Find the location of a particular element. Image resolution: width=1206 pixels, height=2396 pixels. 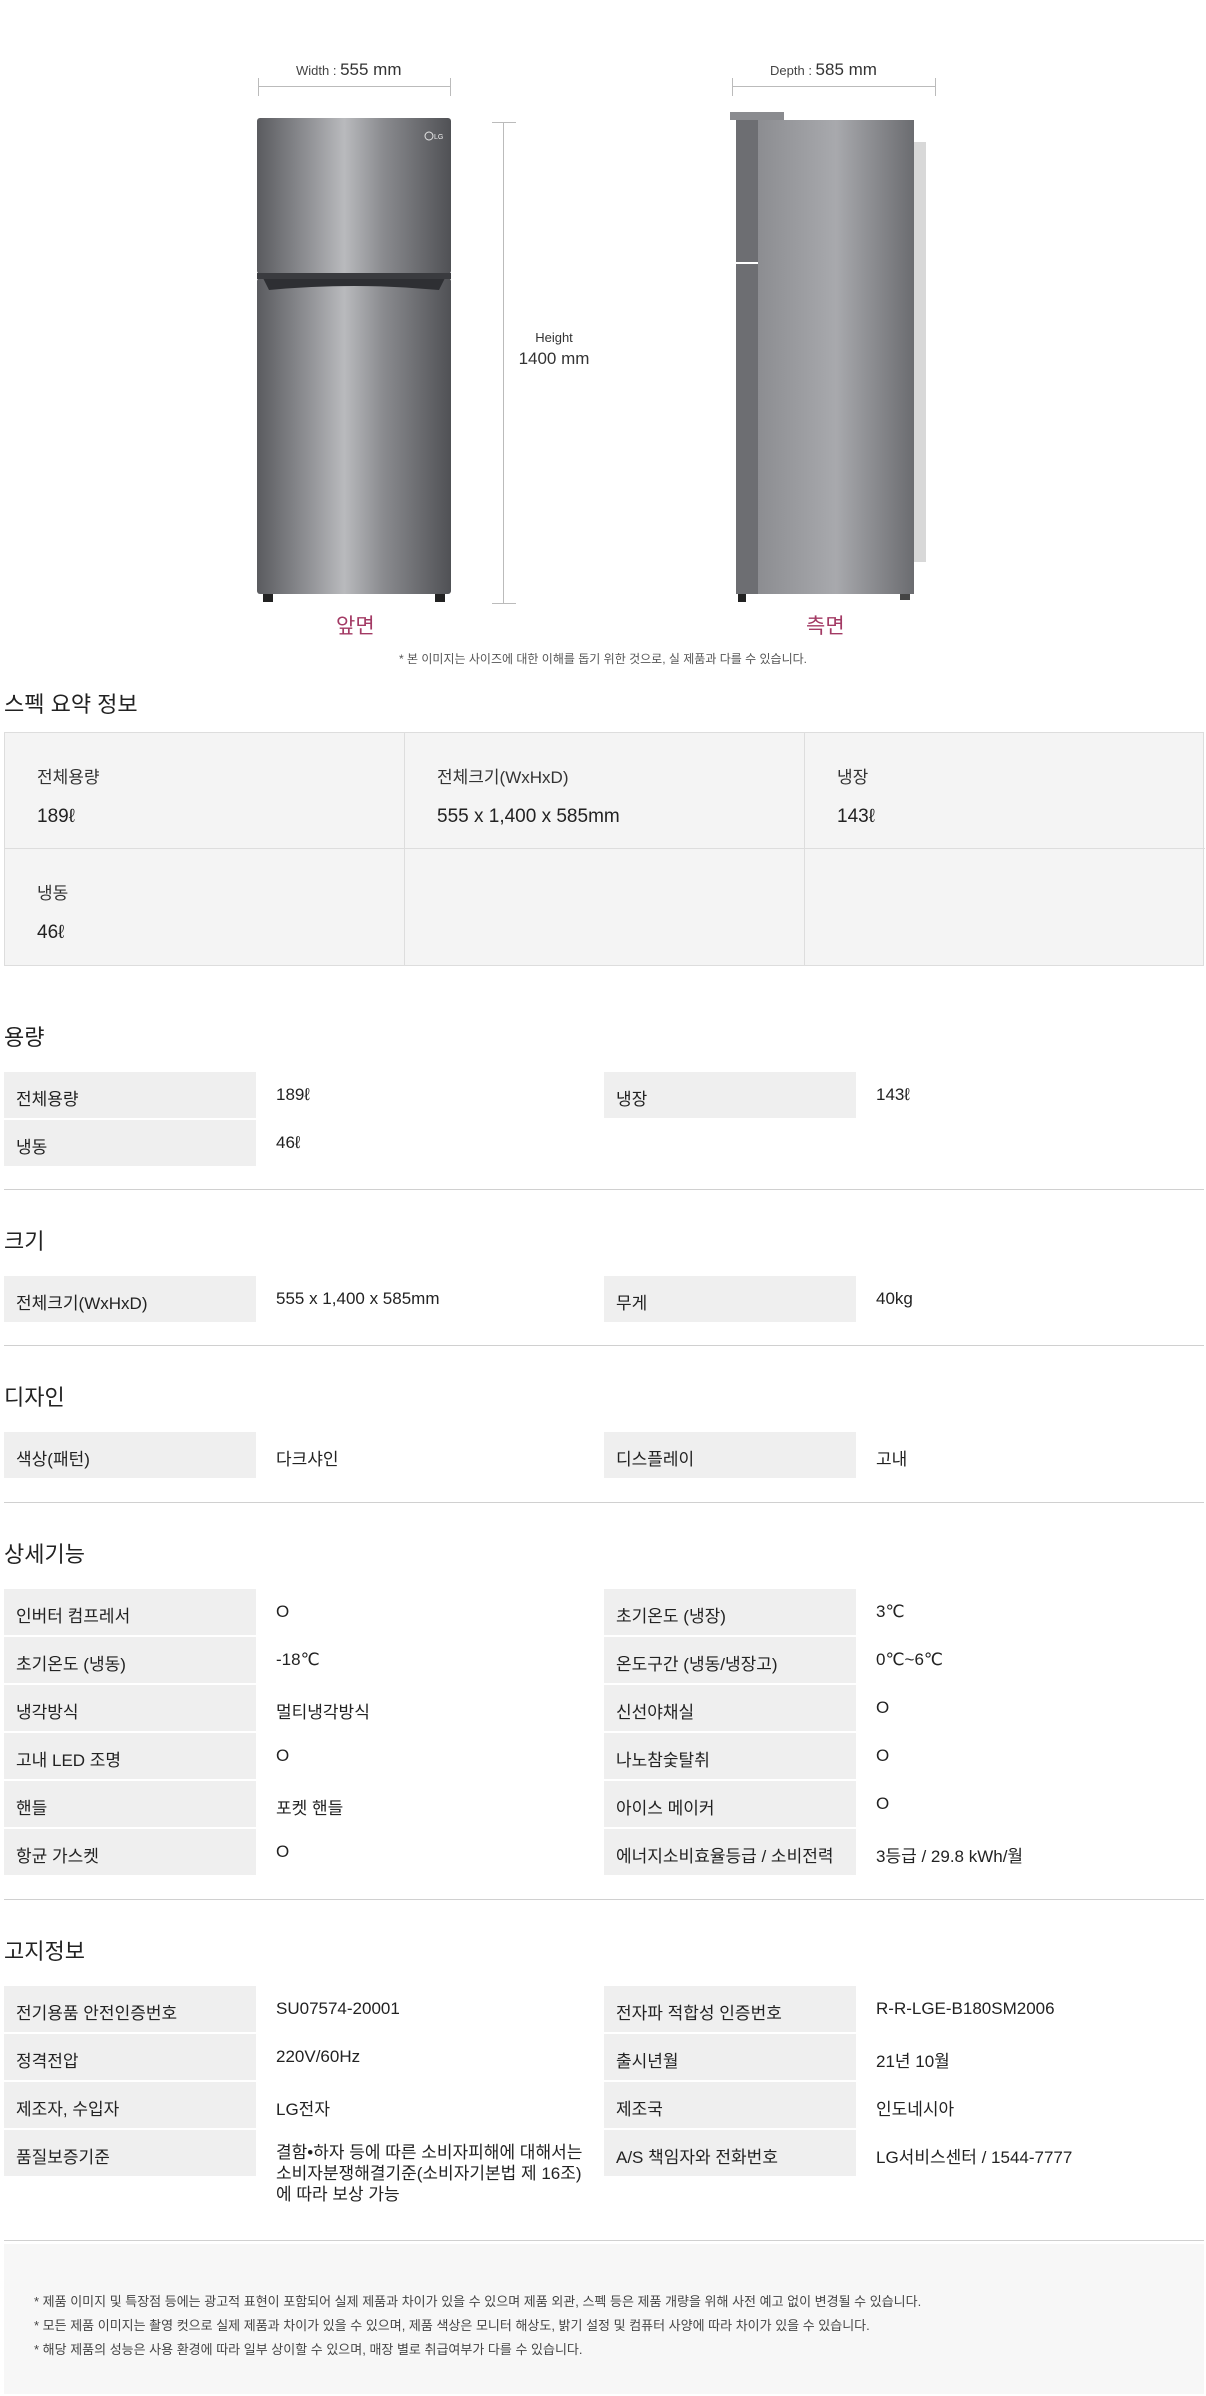

summary-cell: 냉장 143ℓ is located at coordinates (1005, 791).